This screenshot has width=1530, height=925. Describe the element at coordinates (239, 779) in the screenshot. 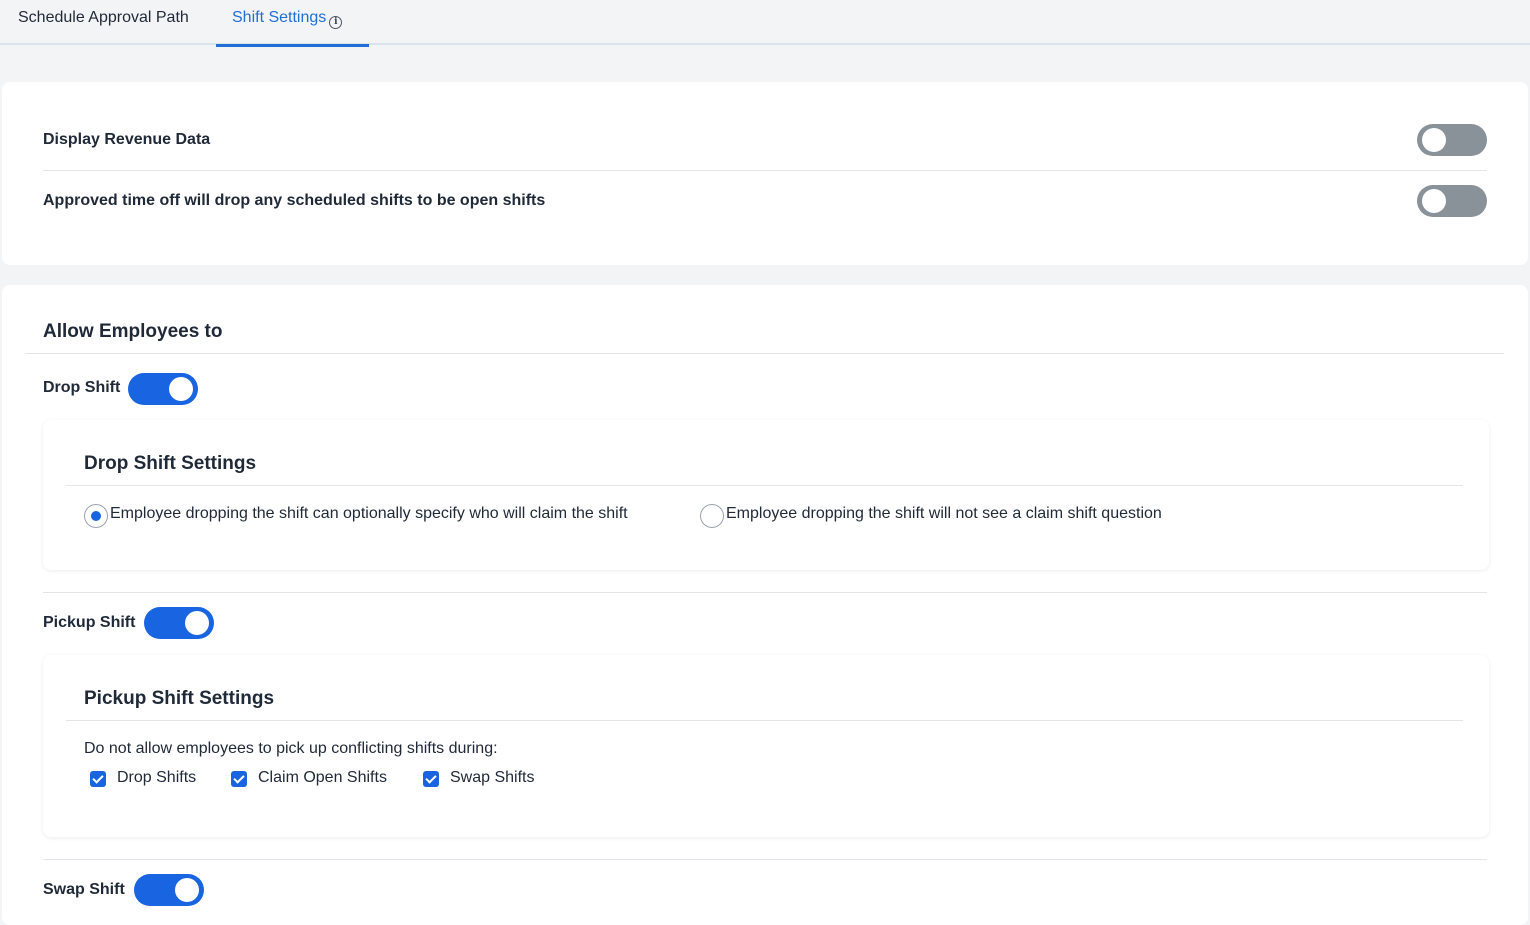

I see `checkbox-claim-open-shifts` at that location.